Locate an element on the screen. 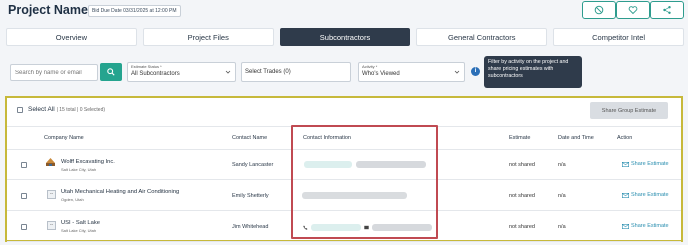 The height and width of the screenshot is (245, 688). tab-overview: Overview is located at coordinates (71, 37).